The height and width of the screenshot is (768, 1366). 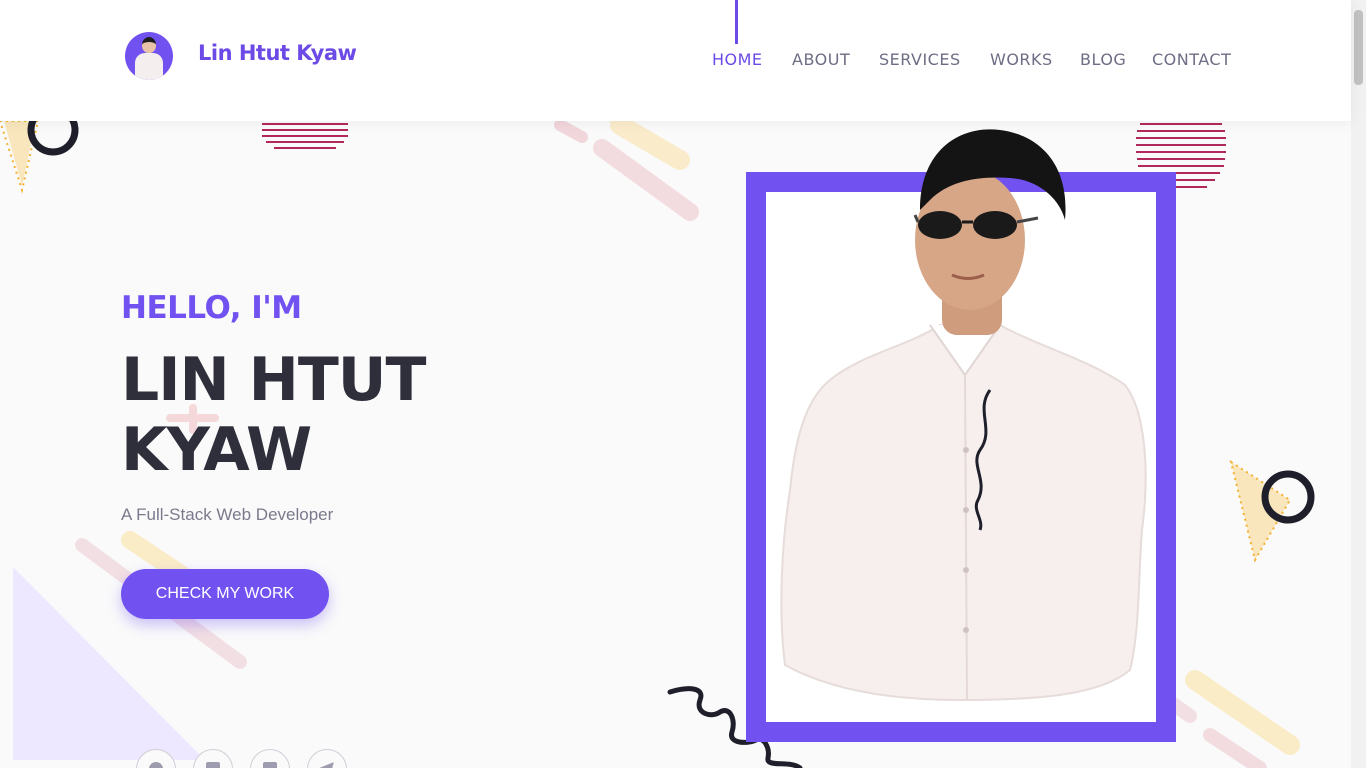 What do you see at coordinates (211, 308) in the screenshot?
I see `hero-greeting: HELLO, I'M` at bounding box center [211, 308].